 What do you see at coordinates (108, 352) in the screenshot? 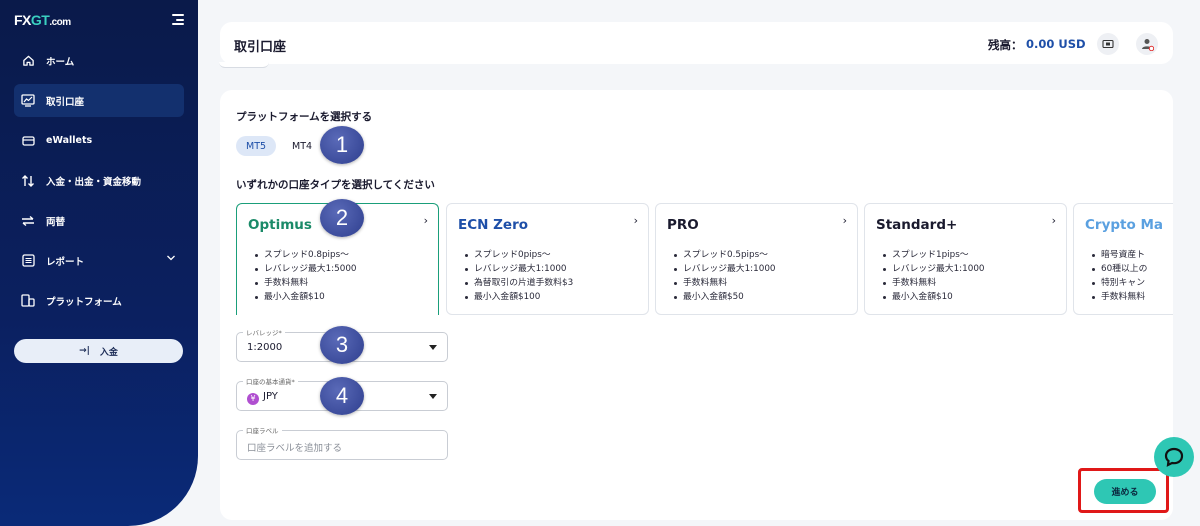
I see `deposit-label: 入金` at bounding box center [108, 352].